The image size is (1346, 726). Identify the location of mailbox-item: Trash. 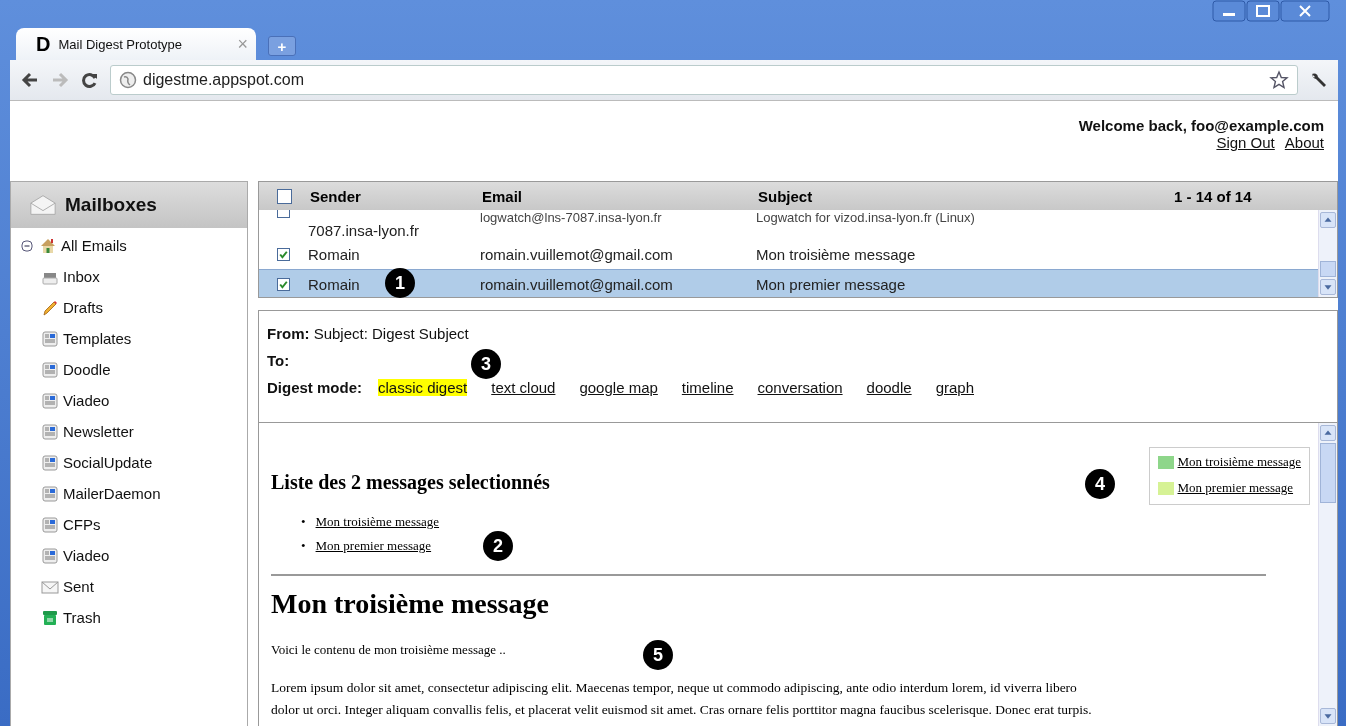
(82, 617).